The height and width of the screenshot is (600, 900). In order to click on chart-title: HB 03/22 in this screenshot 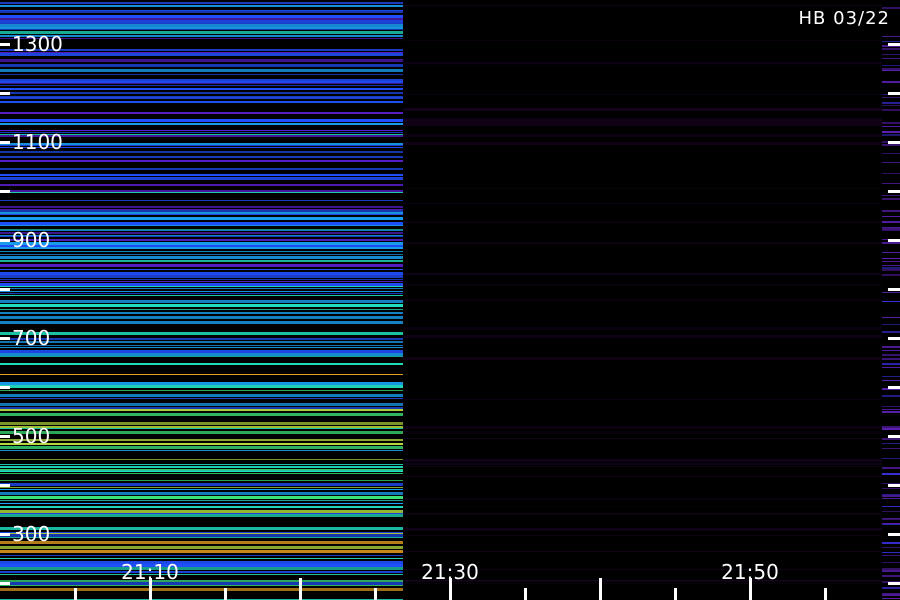, I will do `click(844, 18)`.